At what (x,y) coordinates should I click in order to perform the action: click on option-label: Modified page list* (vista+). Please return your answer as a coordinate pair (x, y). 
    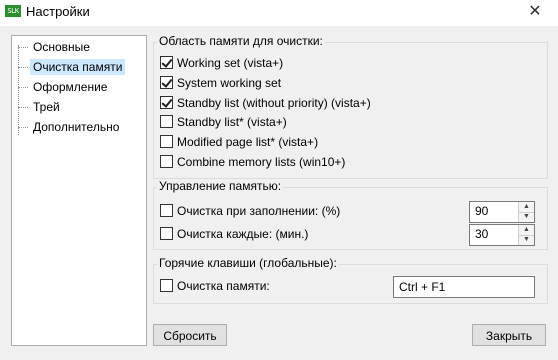
    Looking at the image, I should click on (248, 142).